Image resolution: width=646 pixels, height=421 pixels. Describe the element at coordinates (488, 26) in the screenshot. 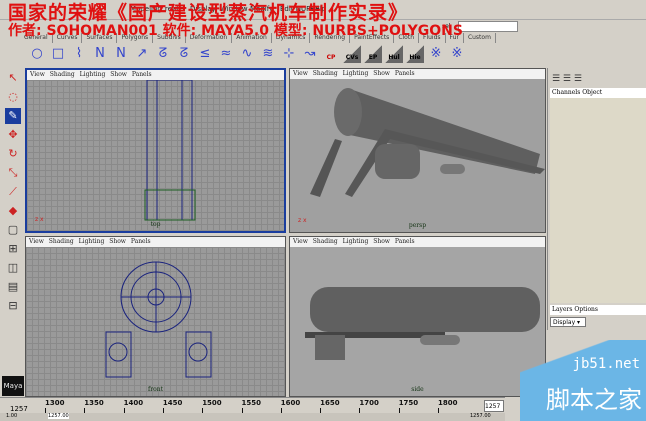

I see `sel-input` at that location.